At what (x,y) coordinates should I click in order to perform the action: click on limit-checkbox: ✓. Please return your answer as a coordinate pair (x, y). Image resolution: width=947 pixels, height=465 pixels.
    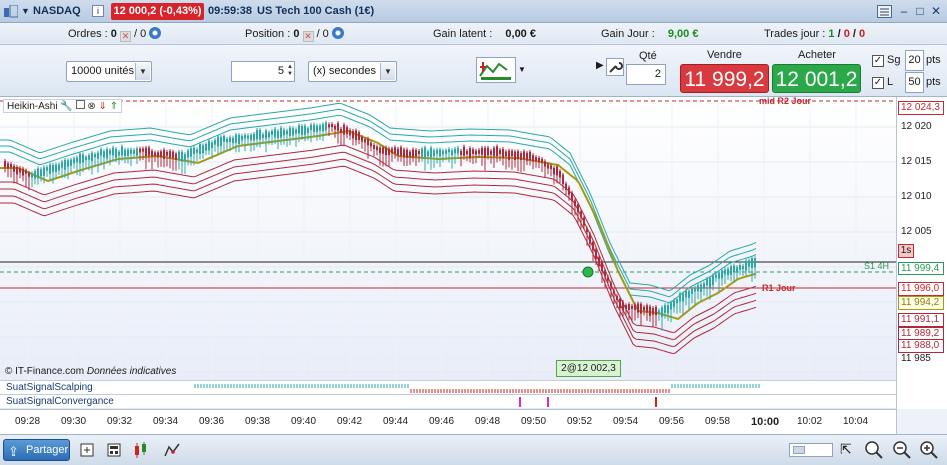
    Looking at the image, I should click on (878, 83).